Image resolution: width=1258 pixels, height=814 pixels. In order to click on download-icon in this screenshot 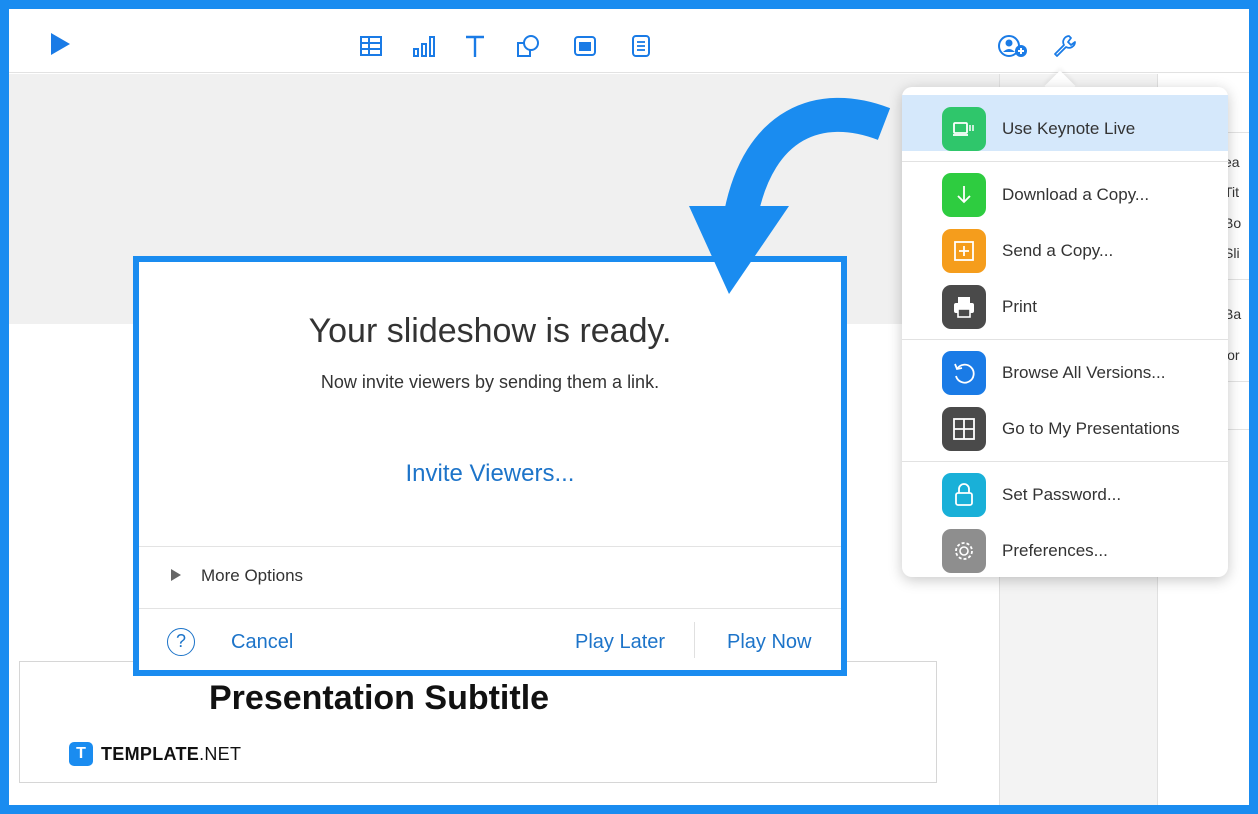, I will do `click(964, 195)`.